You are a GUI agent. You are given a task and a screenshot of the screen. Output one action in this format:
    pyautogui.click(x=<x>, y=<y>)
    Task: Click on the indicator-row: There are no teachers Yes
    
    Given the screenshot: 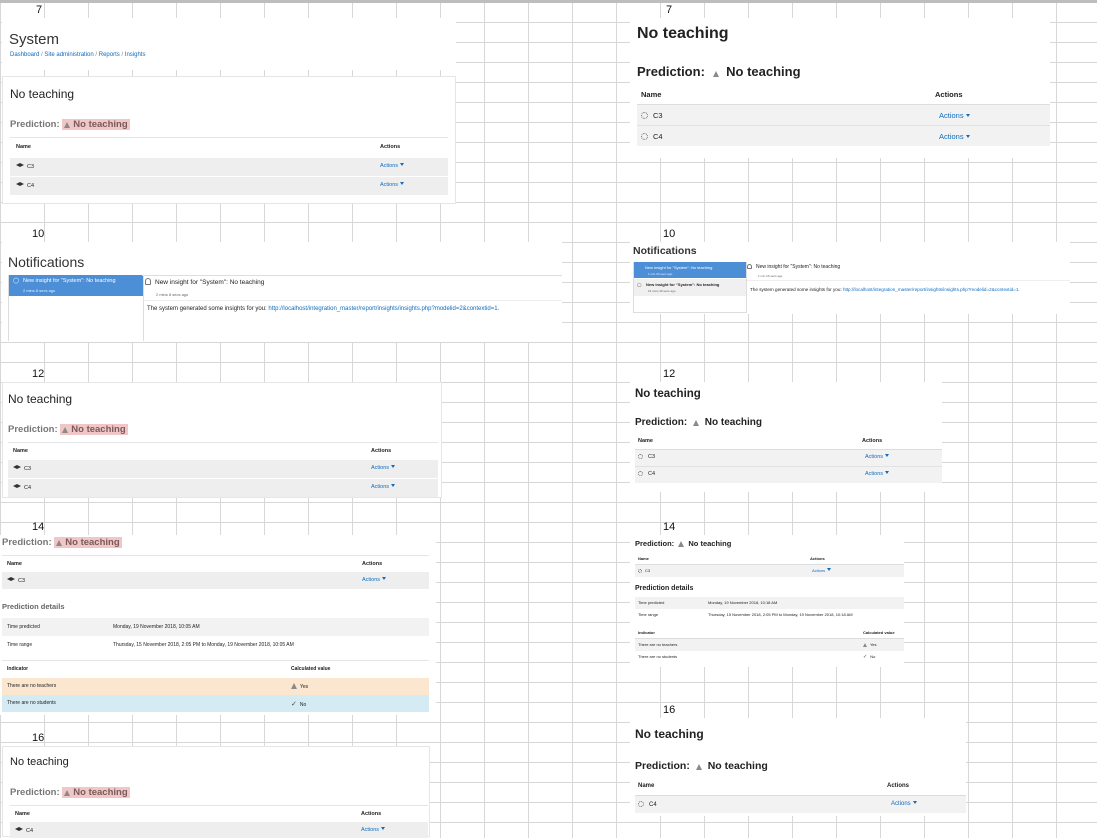 What is the action you would take?
    pyautogui.click(x=769, y=645)
    